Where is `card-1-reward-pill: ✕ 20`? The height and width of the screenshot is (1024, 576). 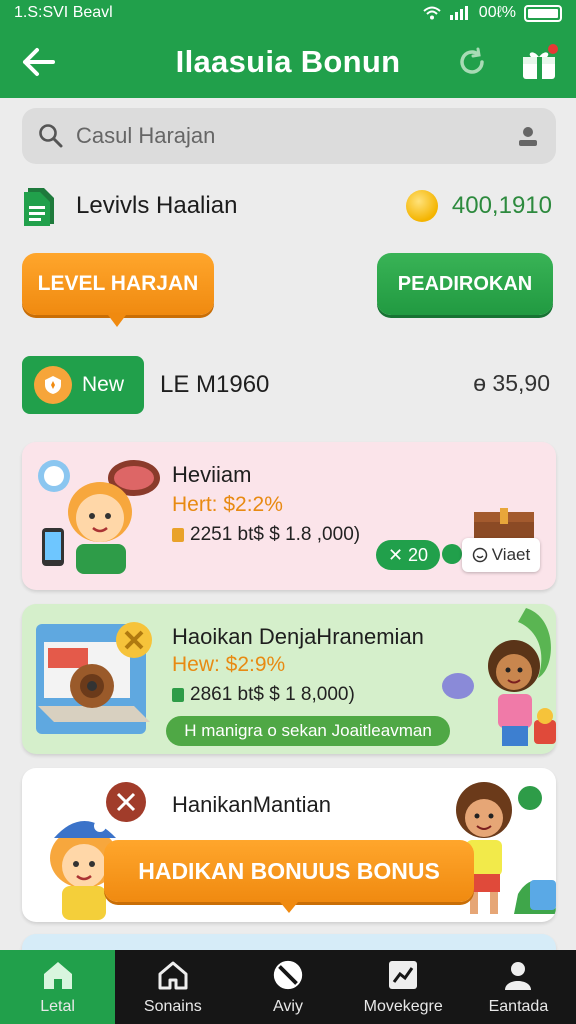
card-1-reward-pill: ✕ 20 is located at coordinates (408, 555).